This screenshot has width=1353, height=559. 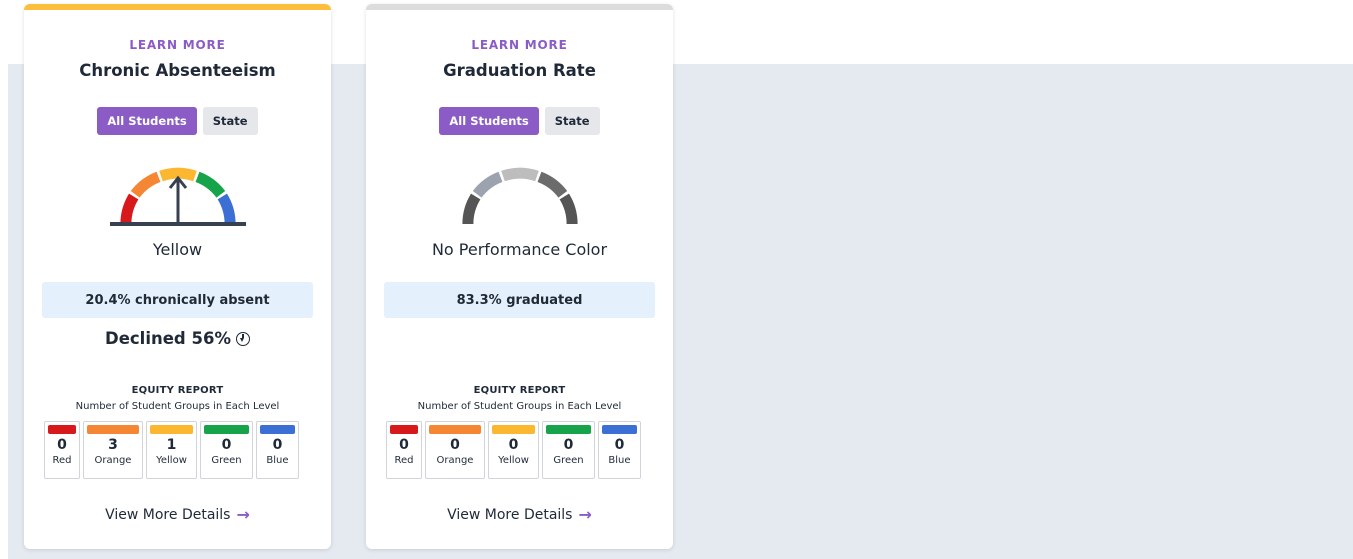 What do you see at coordinates (177, 249) in the screenshot?
I see `performance-color-label: Yellow` at bounding box center [177, 249].